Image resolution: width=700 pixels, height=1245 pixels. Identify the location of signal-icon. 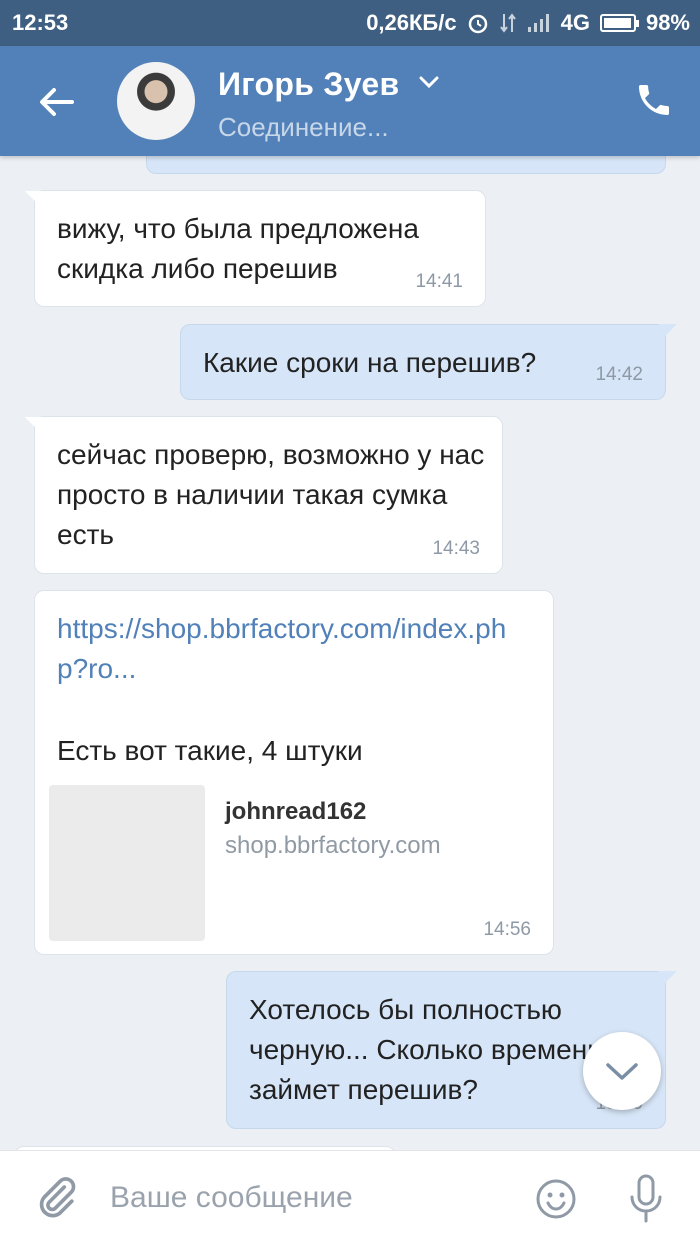
(539, 23).